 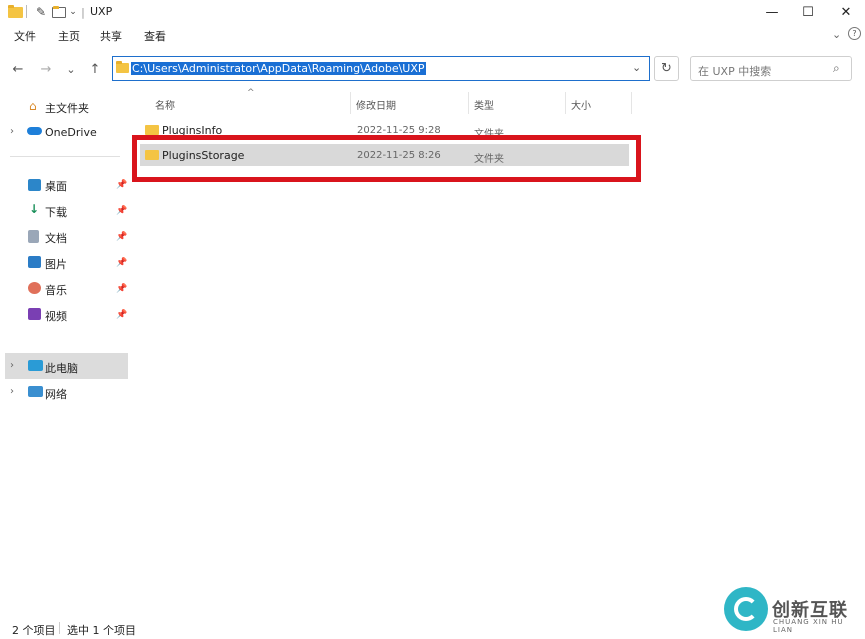 What do you see at coordinates (386, 158) in the screenshot?
I see `highlight-annotation-box` at bounding box center [386, 158].